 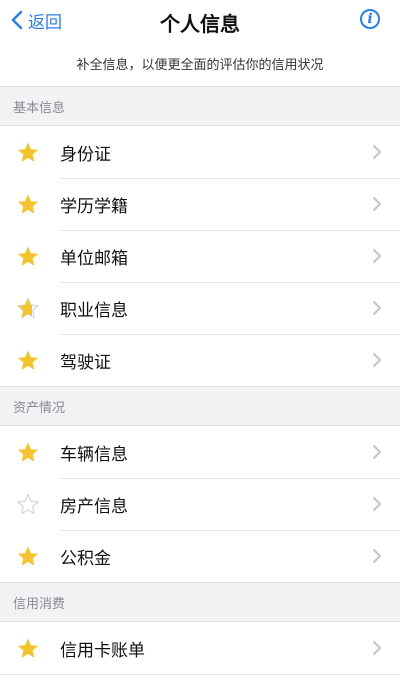 I want to click on section-group: 信用卡账单, so click(x=200, y=648).